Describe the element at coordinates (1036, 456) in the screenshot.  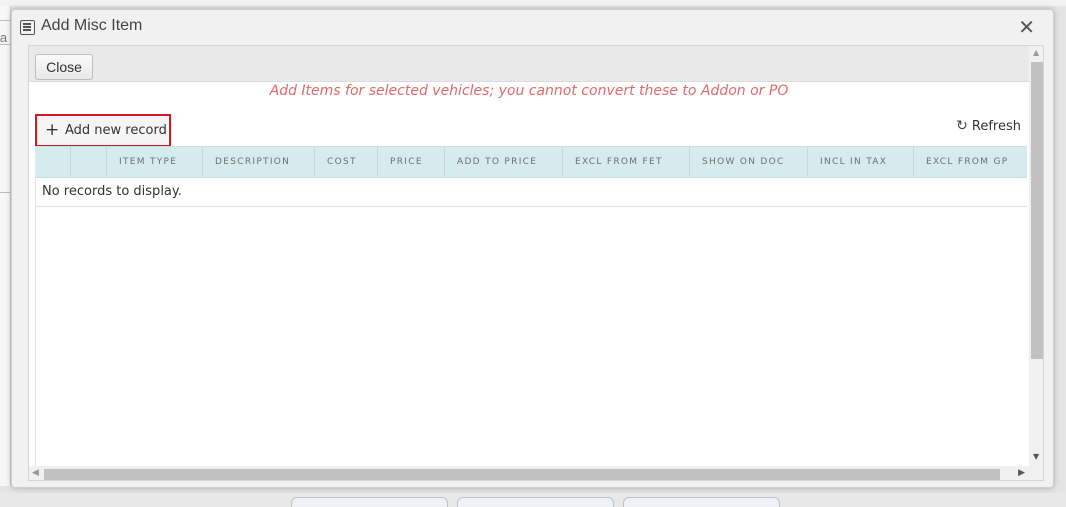
I see `scroll-down-icon: ▼` at that location.